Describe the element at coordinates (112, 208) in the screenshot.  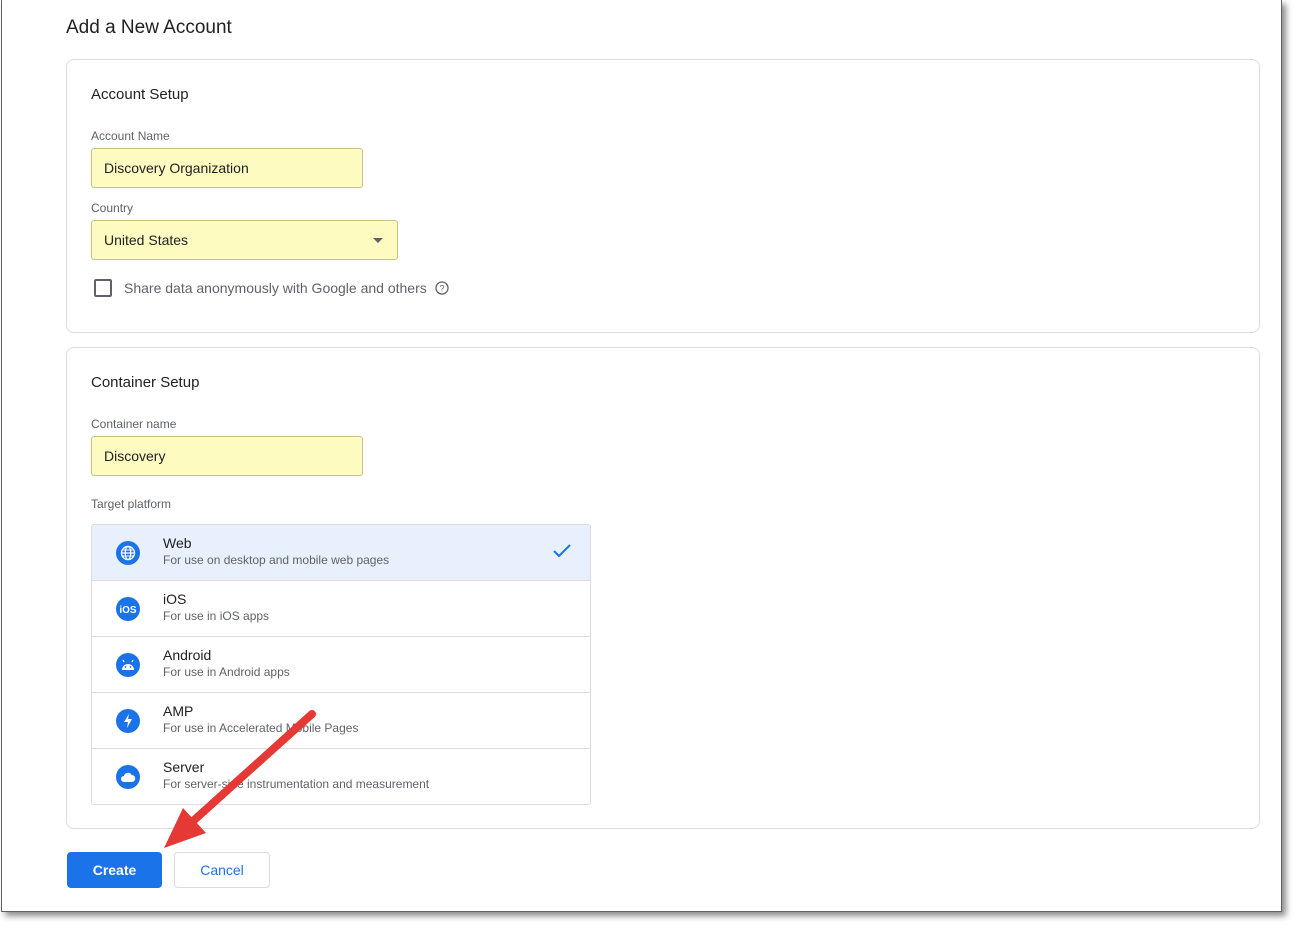
I see `country-label: Country` at that location.